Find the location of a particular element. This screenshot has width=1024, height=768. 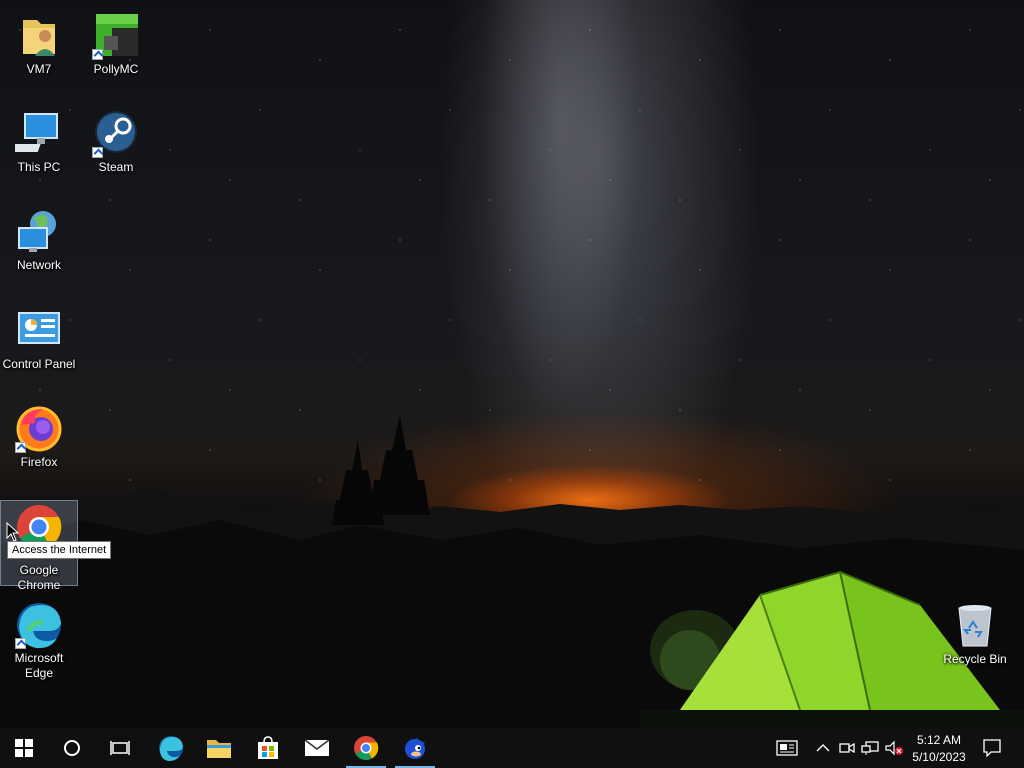

action-center-button is located at coordinates (992, 748).